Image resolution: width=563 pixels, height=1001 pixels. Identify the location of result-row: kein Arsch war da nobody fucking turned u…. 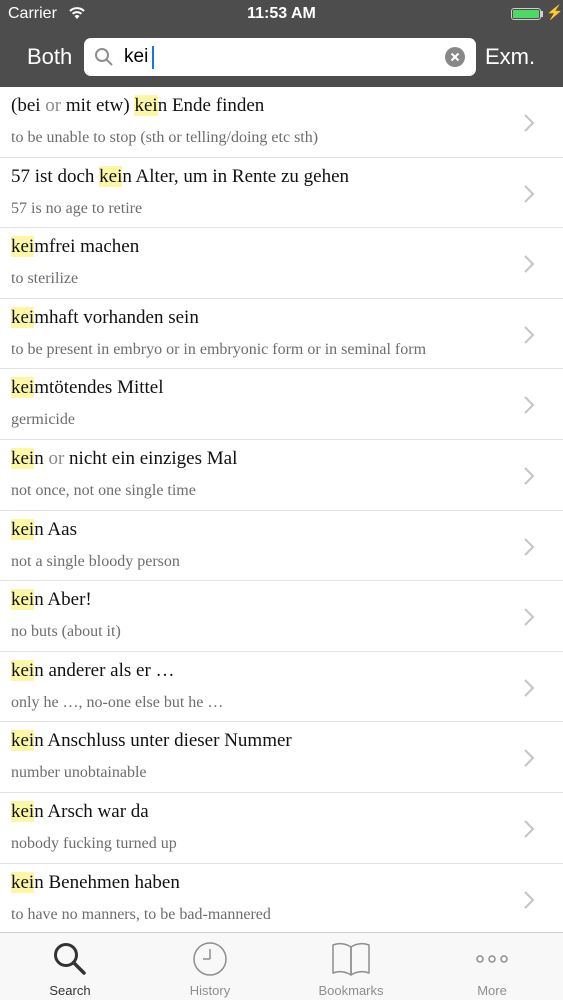
(281, 828).